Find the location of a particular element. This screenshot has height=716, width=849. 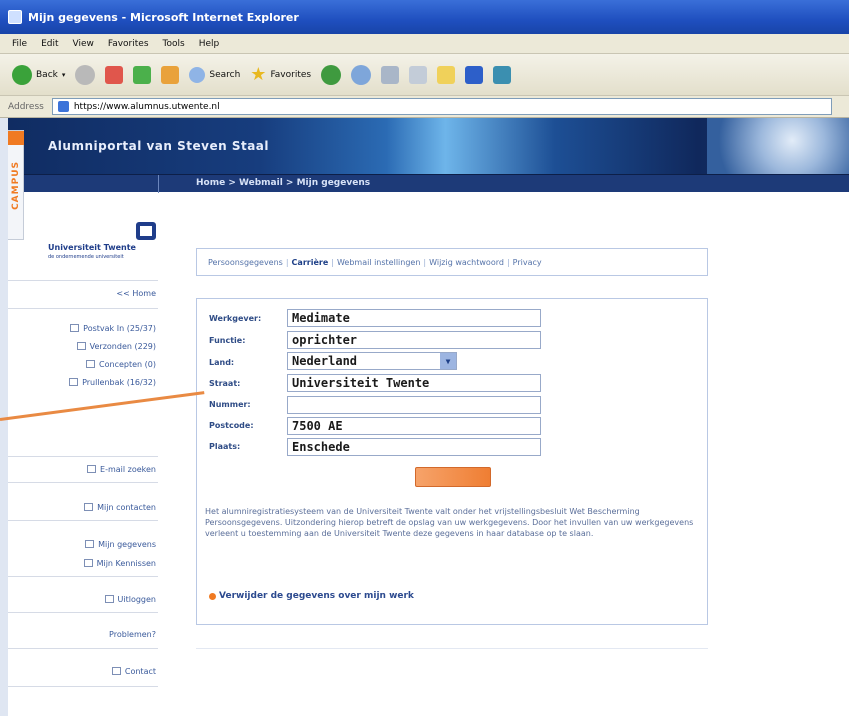

postcode-input is located at coordinates (414, 426).